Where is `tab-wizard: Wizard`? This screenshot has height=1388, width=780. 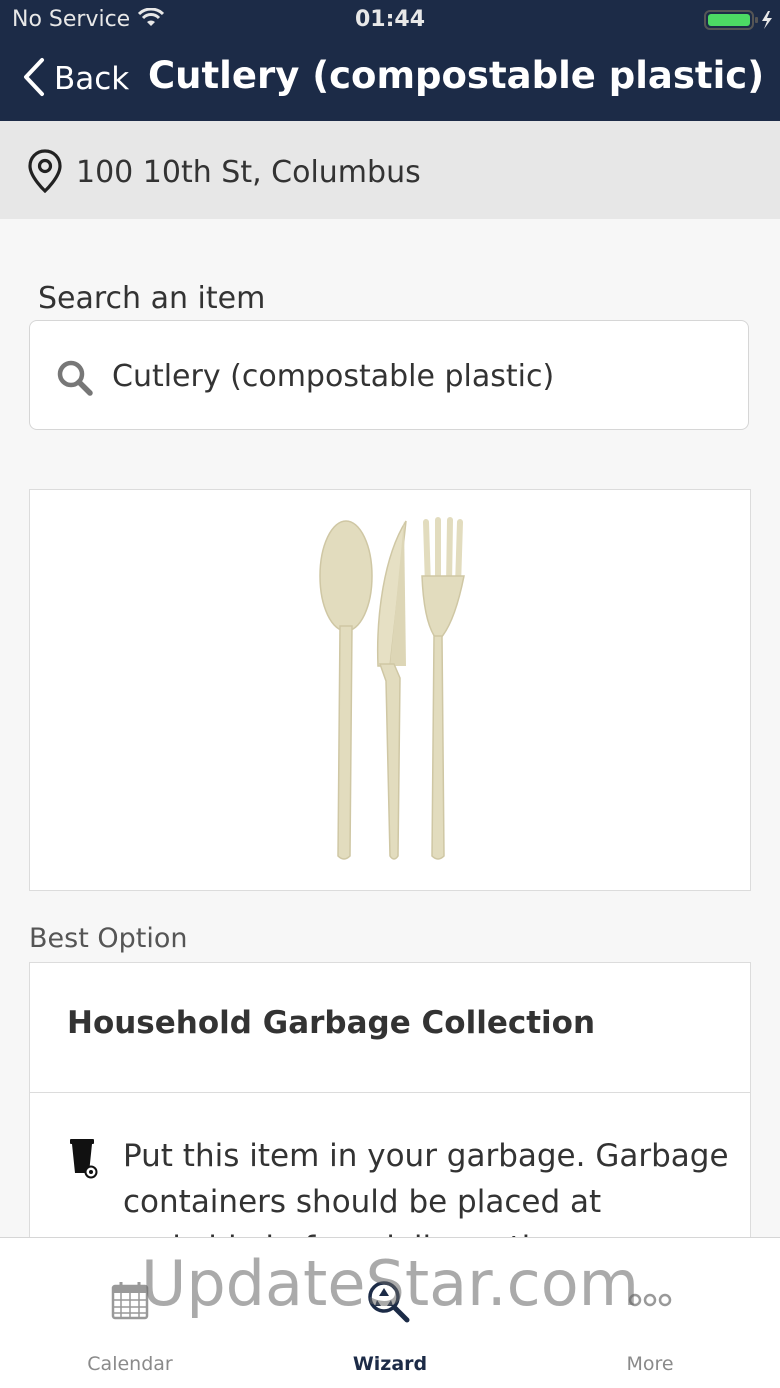 tab-wizard: Wizard is located at coordinates (390, 1313).